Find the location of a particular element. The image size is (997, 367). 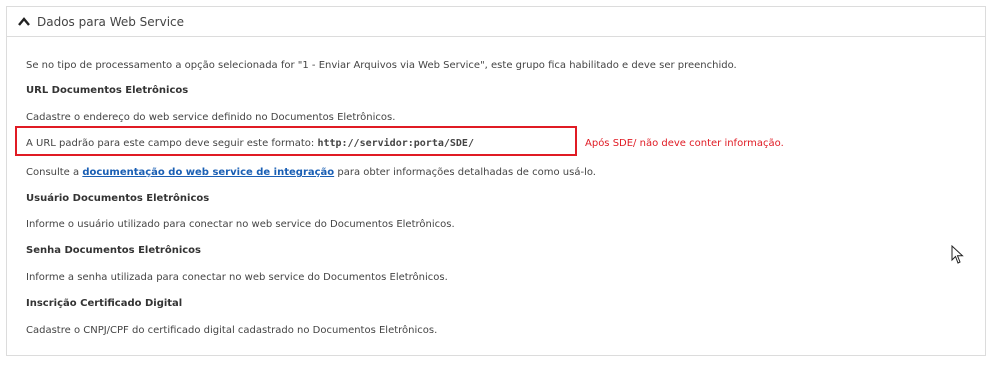

user-heading: Usuário Documentos Eletrônicos is located at coordinates (118, 198).